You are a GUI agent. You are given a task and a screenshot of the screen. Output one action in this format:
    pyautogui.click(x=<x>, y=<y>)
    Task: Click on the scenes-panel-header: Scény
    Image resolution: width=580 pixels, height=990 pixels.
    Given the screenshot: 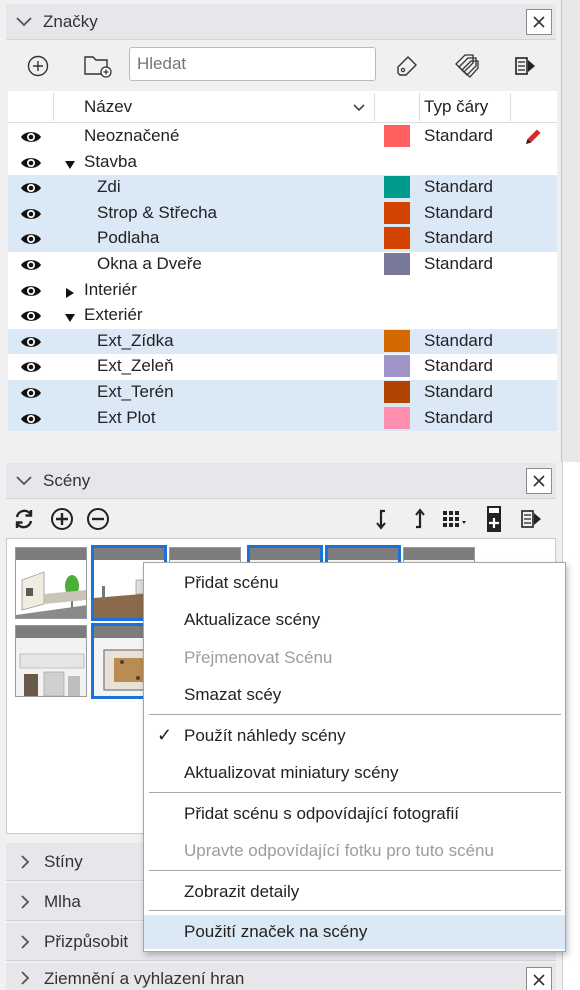 What is the action you would take?
    pyautogui.click(x=281, y=481)
    